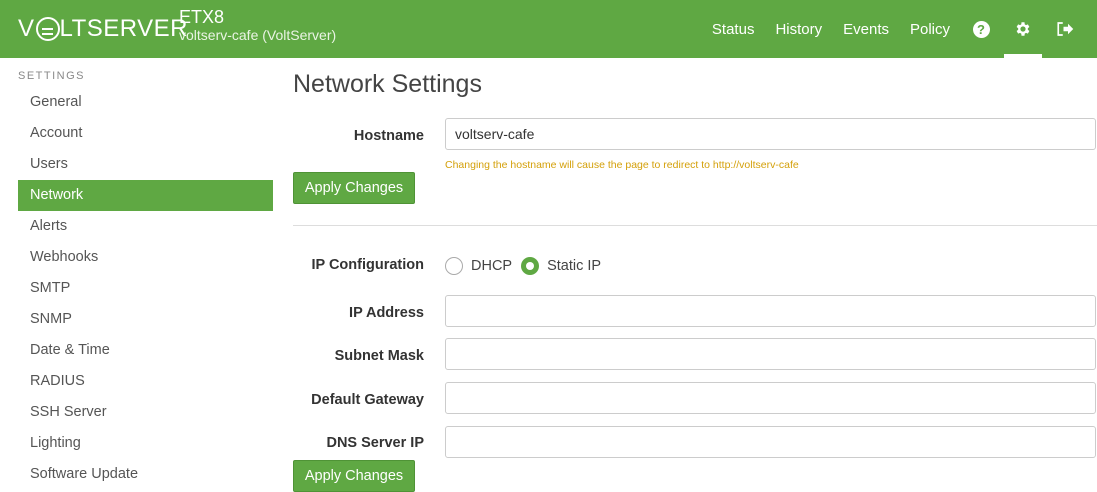 This screenshot has height=492, width=1097. What do you see at coordinates (375, 443) in the screenshot?
I see `dns-server-label: DNS Server IP` at bounding box center [375, 443].